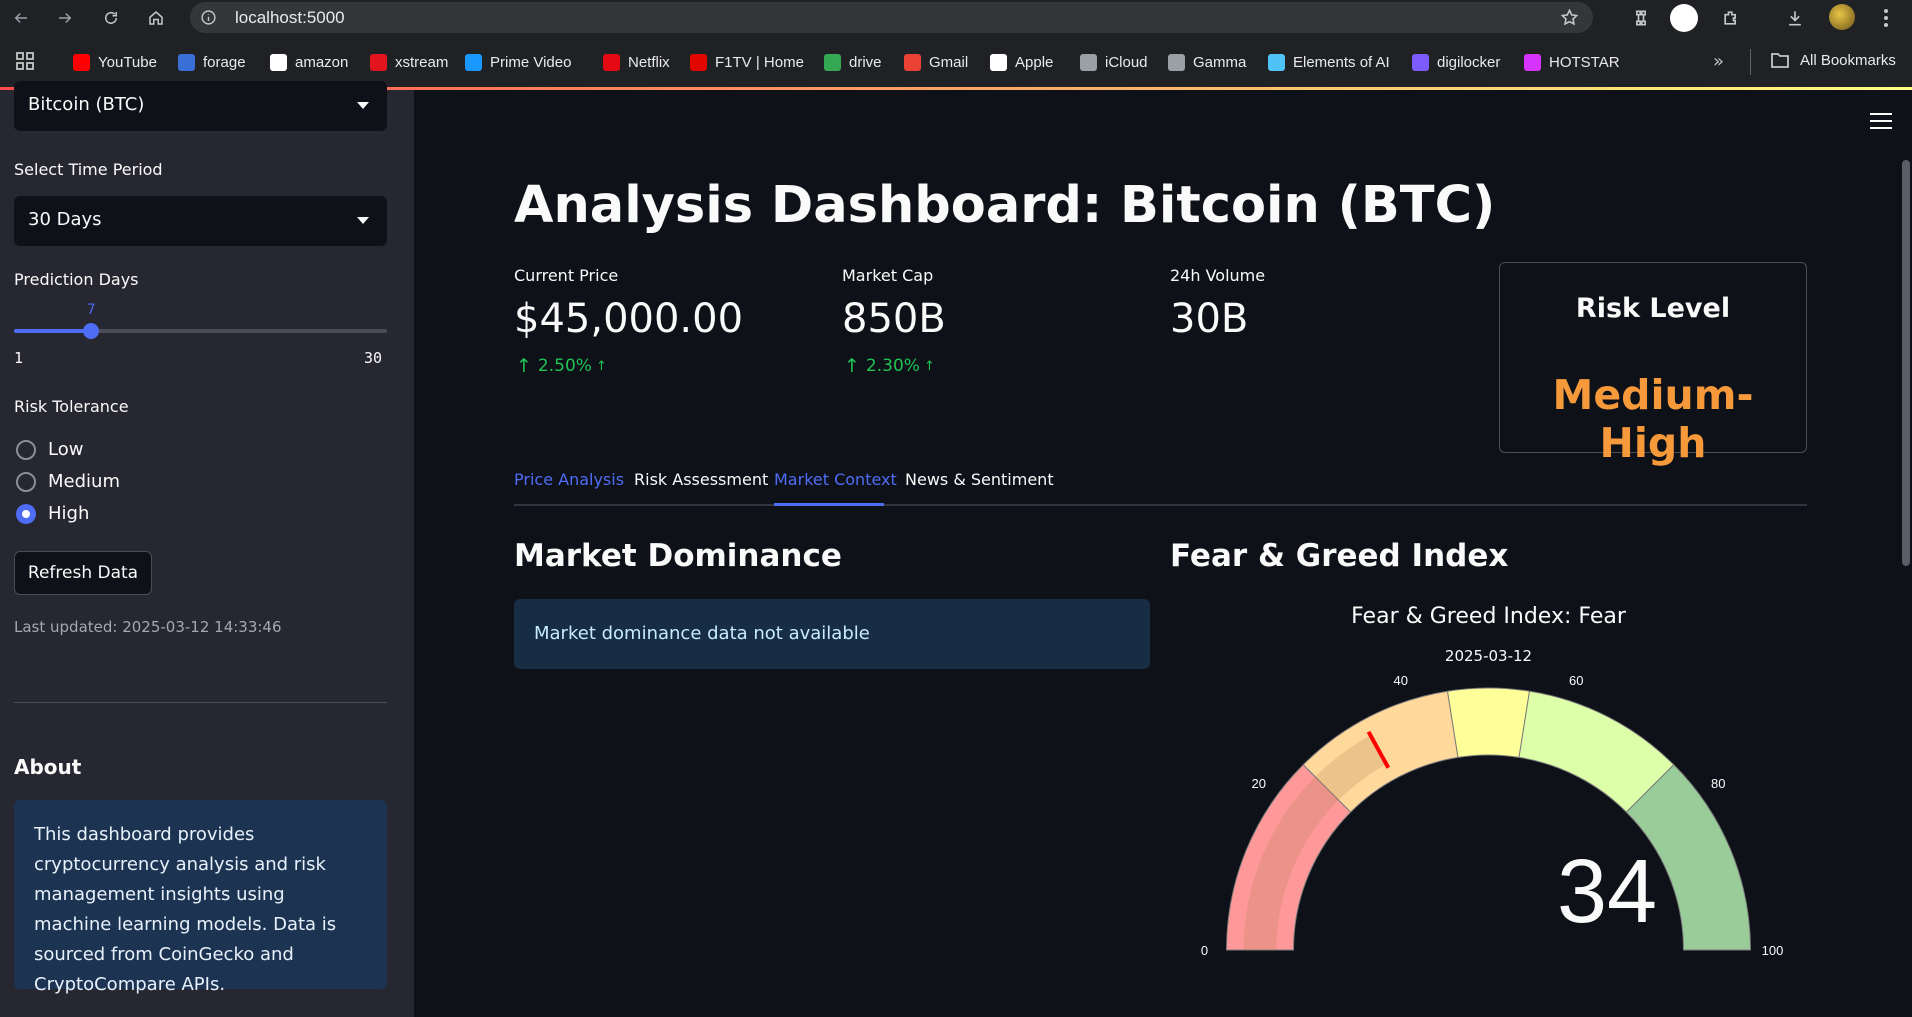  I want to click on browser-toolbar: localhost:5000, so click(956, 17).